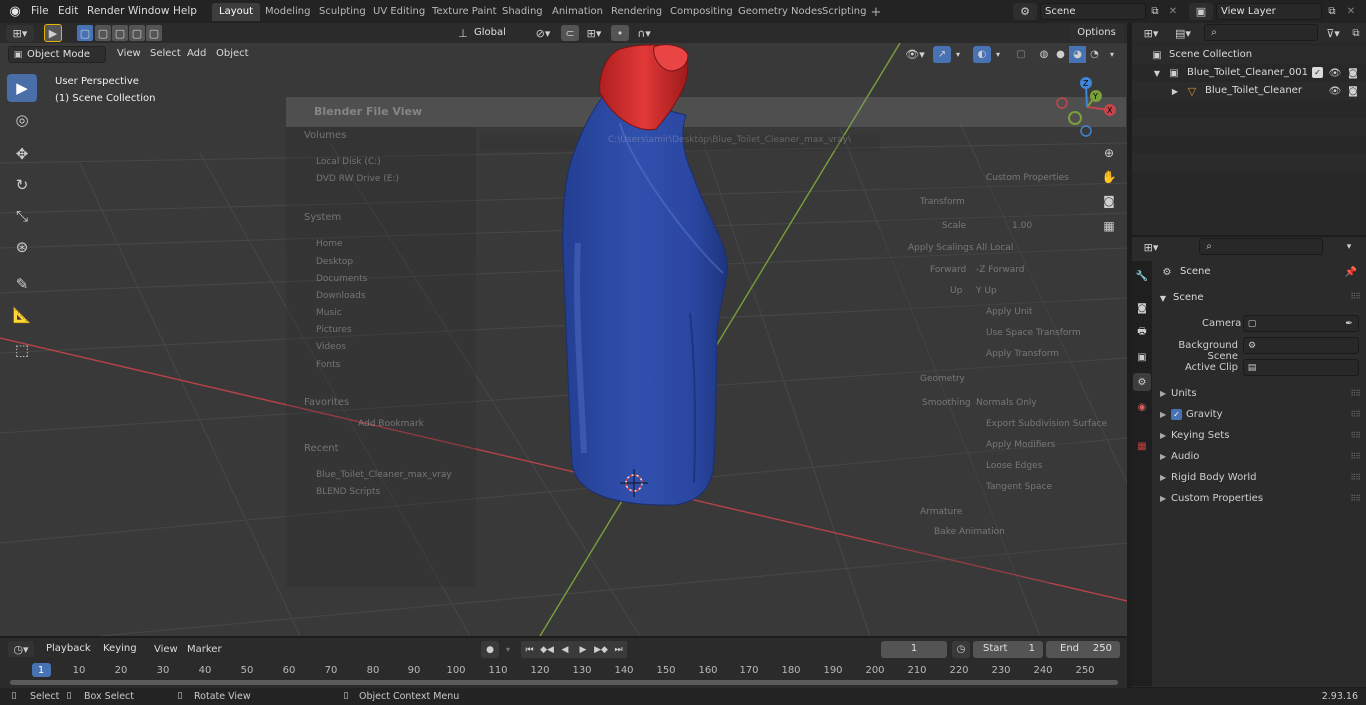  Describe the element at coordinates (1142, 357) in the screenshot. I see `view-layer-tab-icon: ▣` at that location.